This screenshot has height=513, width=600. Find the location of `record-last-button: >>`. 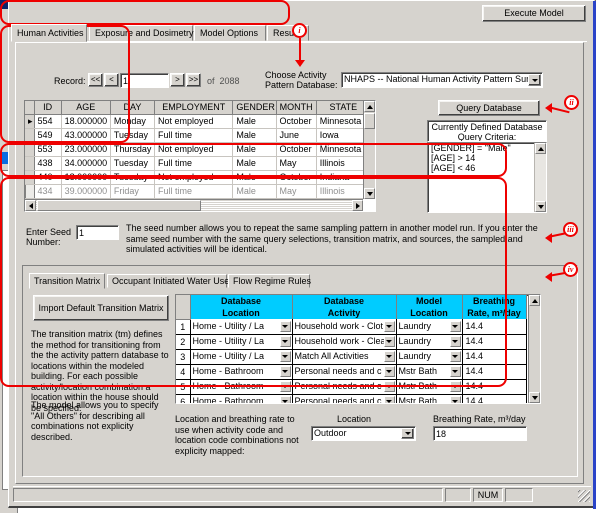

record-last-button: >> is located at coordinates (193, 80).